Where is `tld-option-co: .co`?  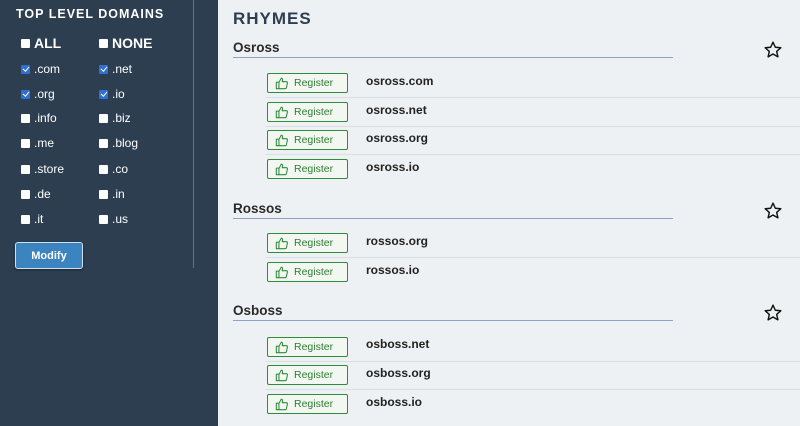 tld-option-co: .co is located at coordinates (113, 169).